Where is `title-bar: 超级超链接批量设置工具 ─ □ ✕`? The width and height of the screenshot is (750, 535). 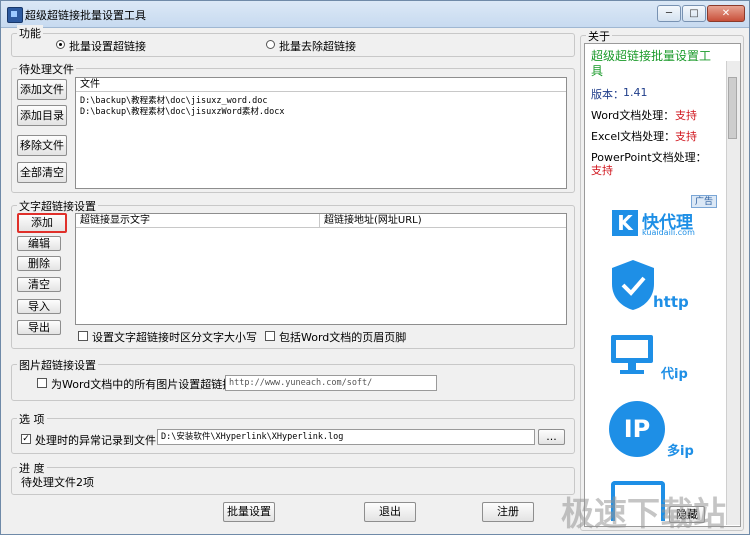
title-bar: 超级超链接批量设置工具 ─ □ ✕ is located at coordinates (375, 14).